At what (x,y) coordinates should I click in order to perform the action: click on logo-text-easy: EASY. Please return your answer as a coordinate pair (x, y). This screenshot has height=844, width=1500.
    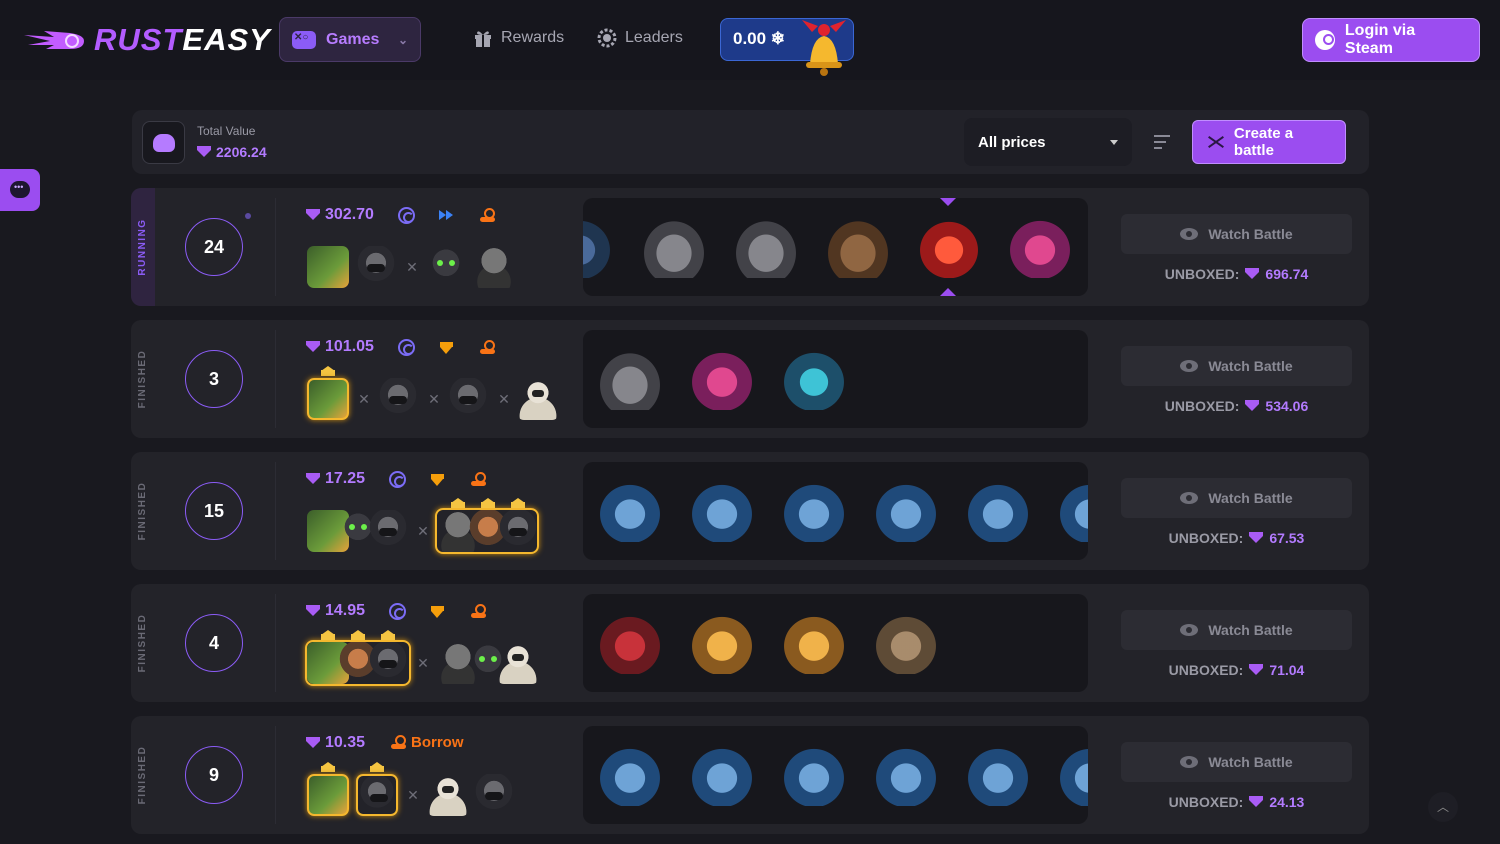
    Looking at the image, I should click on (226, 39).